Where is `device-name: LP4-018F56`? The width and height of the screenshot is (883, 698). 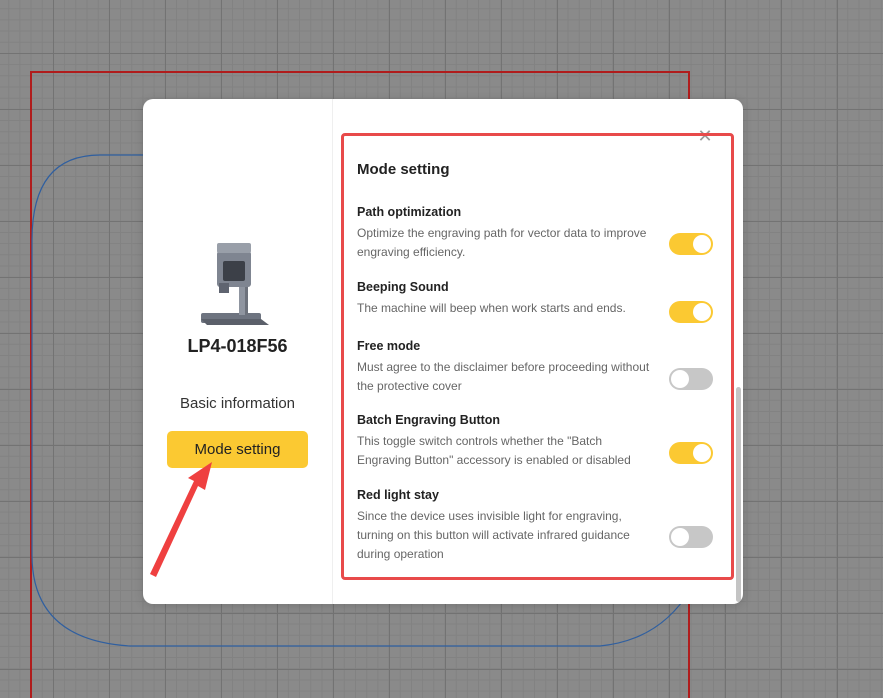 device-name: LP4-018F56 is located at coordinates (237, 346).